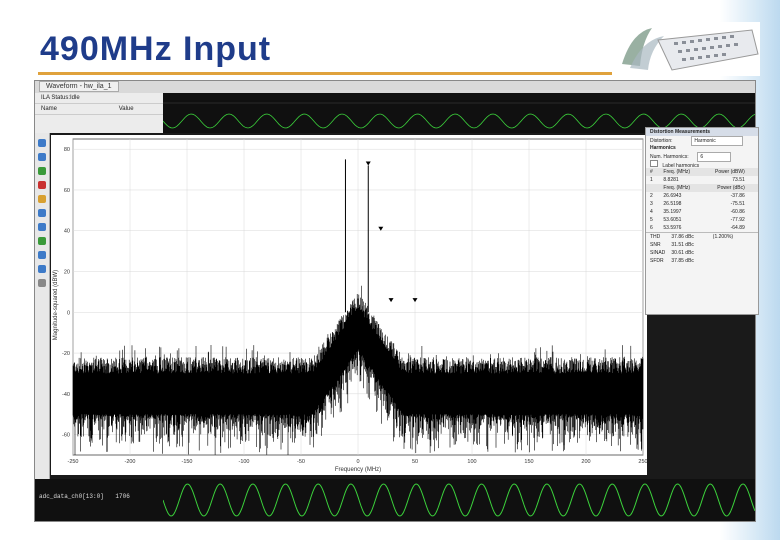 This screenshot has height=540, width=780. What do you see at coordinates (697, 204) in the screenshot?
I see `table-row: 3 26.5198 -75.51` at bounding box center [697, 204].